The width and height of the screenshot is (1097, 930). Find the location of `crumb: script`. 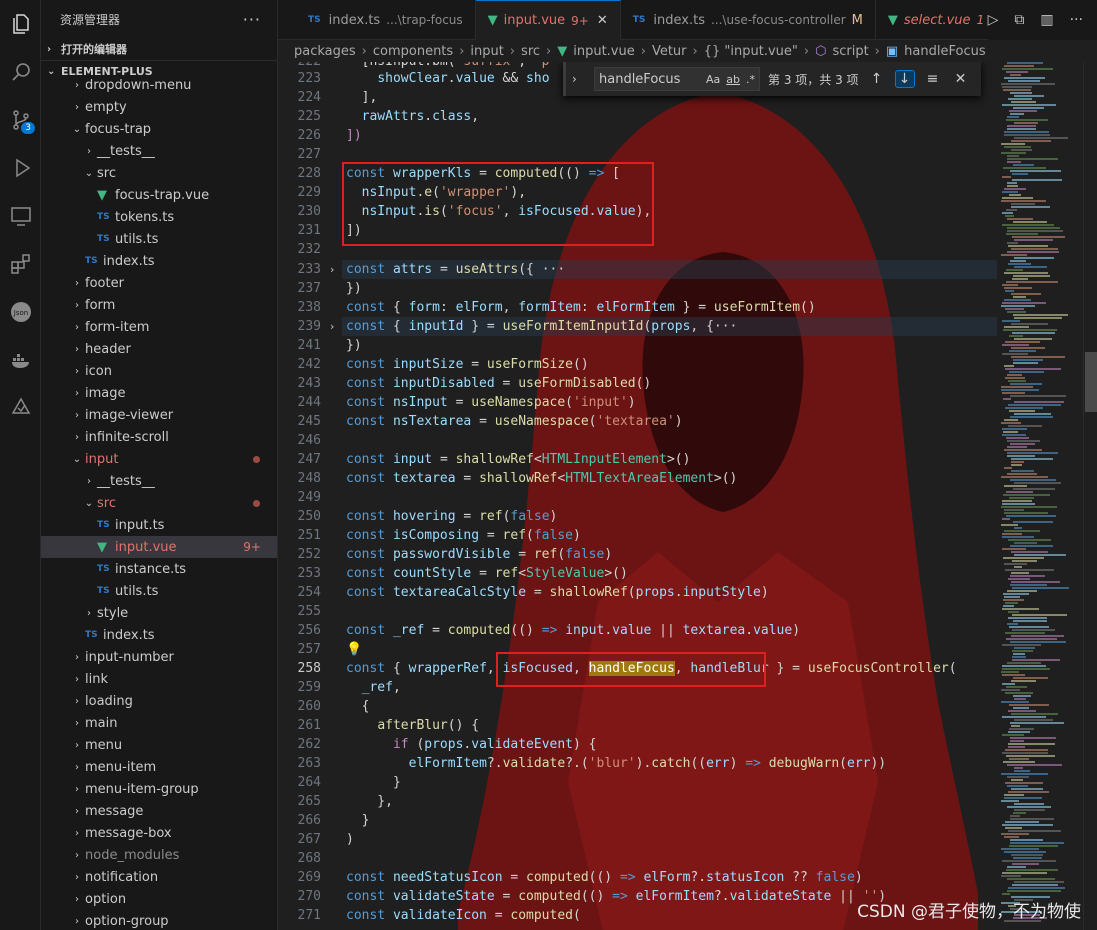

crumb: script is located at coordinates (850, 51).